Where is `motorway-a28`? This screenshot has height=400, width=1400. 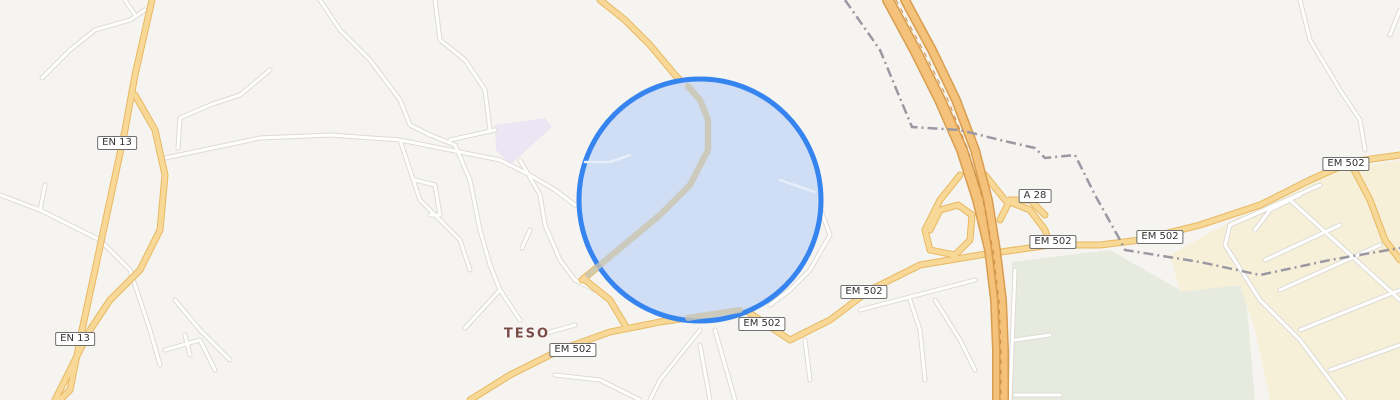 motorway-a28 is located at coordinates (945, 200).